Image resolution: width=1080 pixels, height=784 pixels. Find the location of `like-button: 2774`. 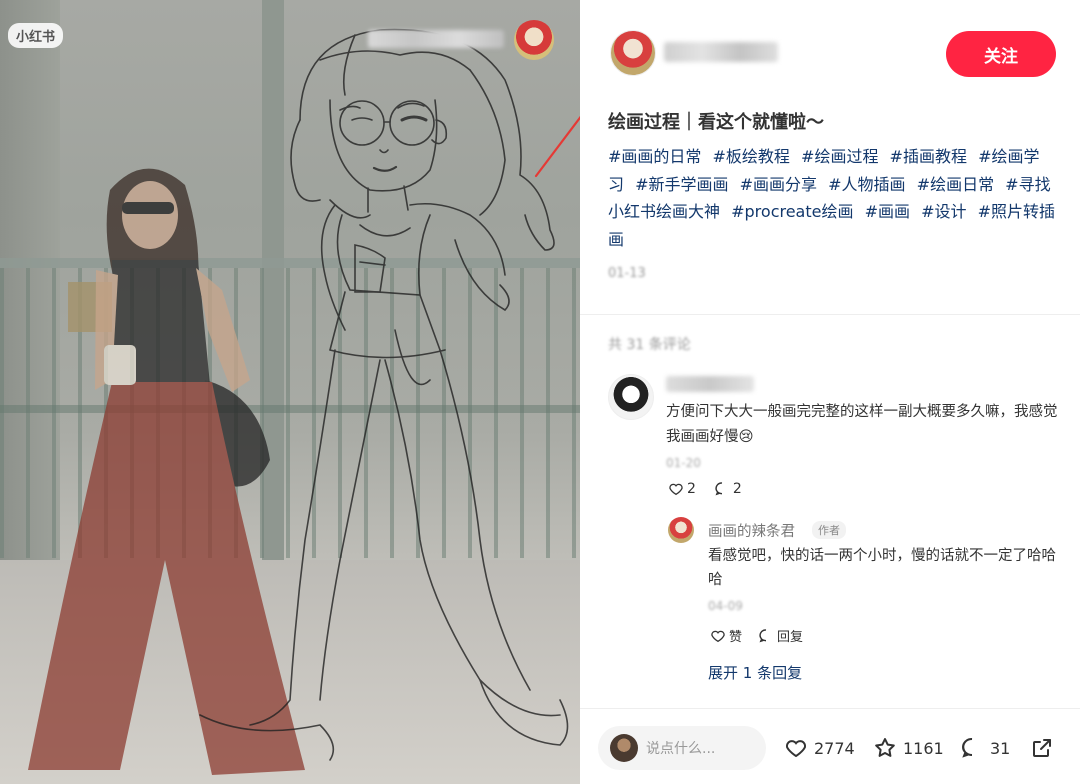

like-button: 2774 is located at coordinates (819, 748).